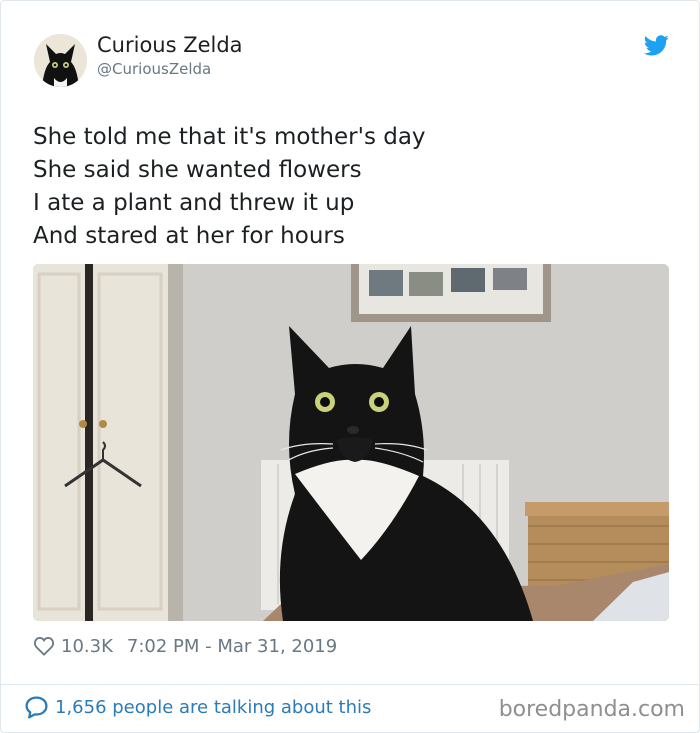 The width and height of the screenshot is (700, 733). What do you see at coordinates (194, 203) in the screenshot?
I see `tweet-line: I ate a plant and threw it up` at bounding box center [194, 203].